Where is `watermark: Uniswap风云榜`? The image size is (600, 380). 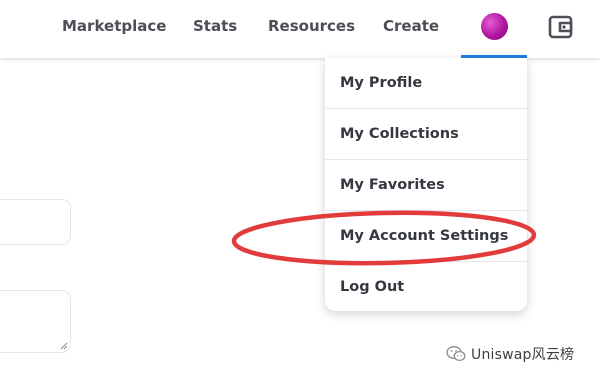 watermark: Uniswap风云榜 is located at coordinates (510, 354).